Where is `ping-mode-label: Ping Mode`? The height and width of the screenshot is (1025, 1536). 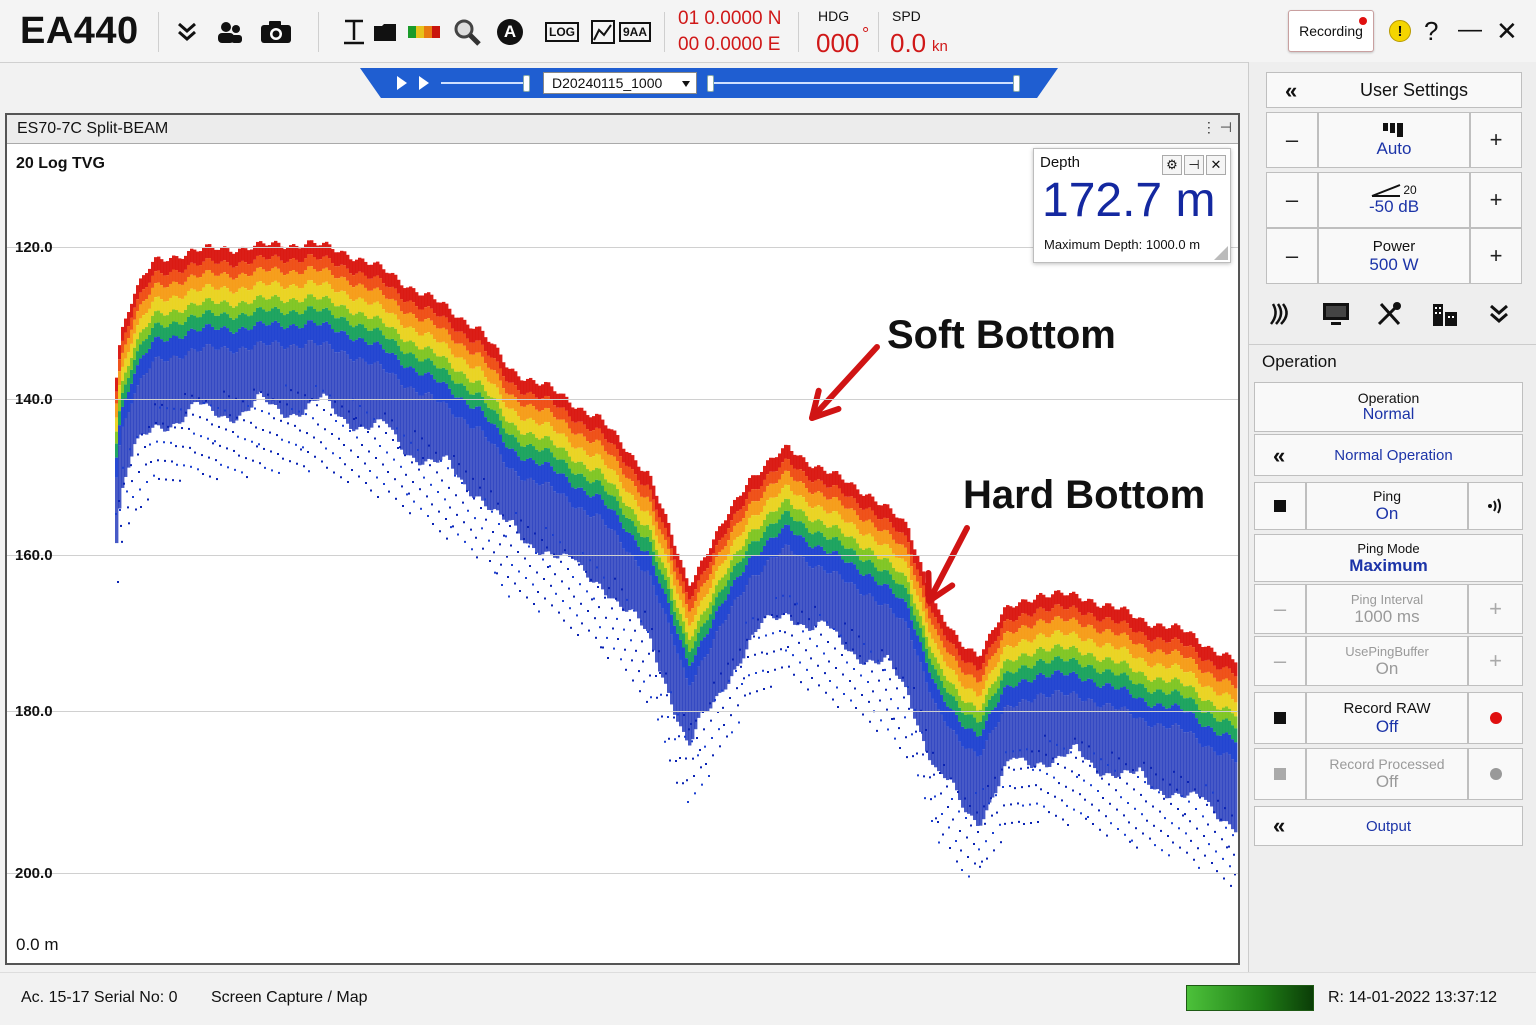 ping-mode-label: Ping Mode is located at coordinates (1388, 548).